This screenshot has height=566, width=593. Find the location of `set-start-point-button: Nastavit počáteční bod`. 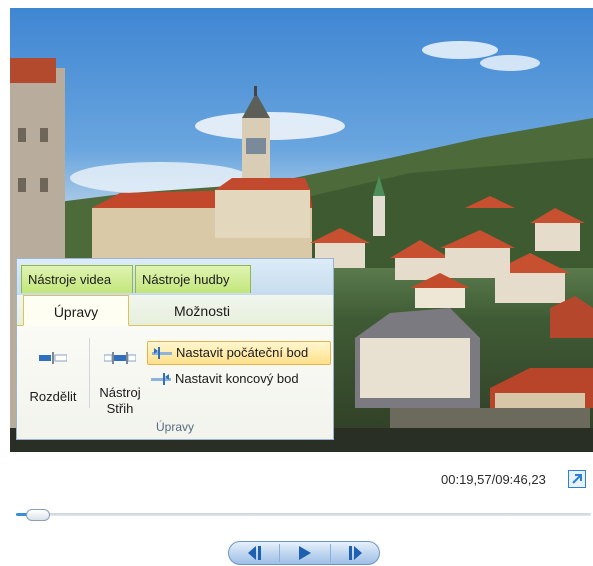

set-start-point-button: Nastavit počáteční bod is located at coordinates (239, 353).